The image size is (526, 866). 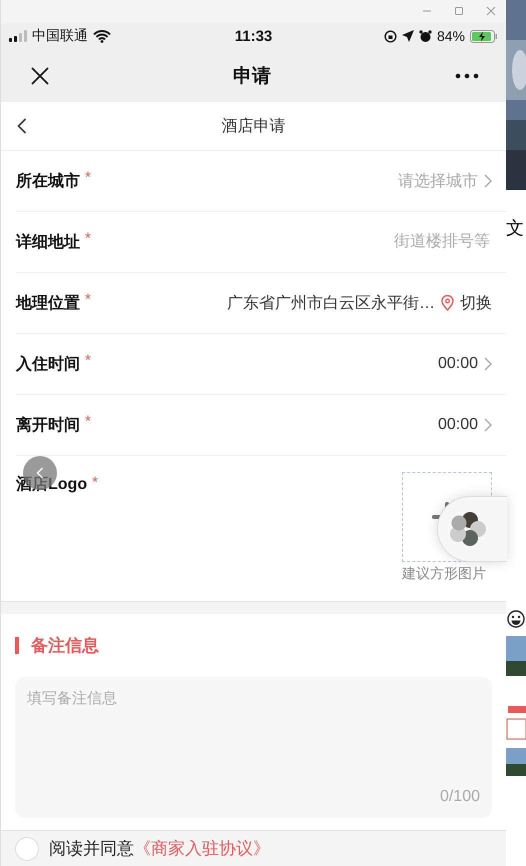 I want to click on carrier-text: 中国联通, so click(x=60, y=36).